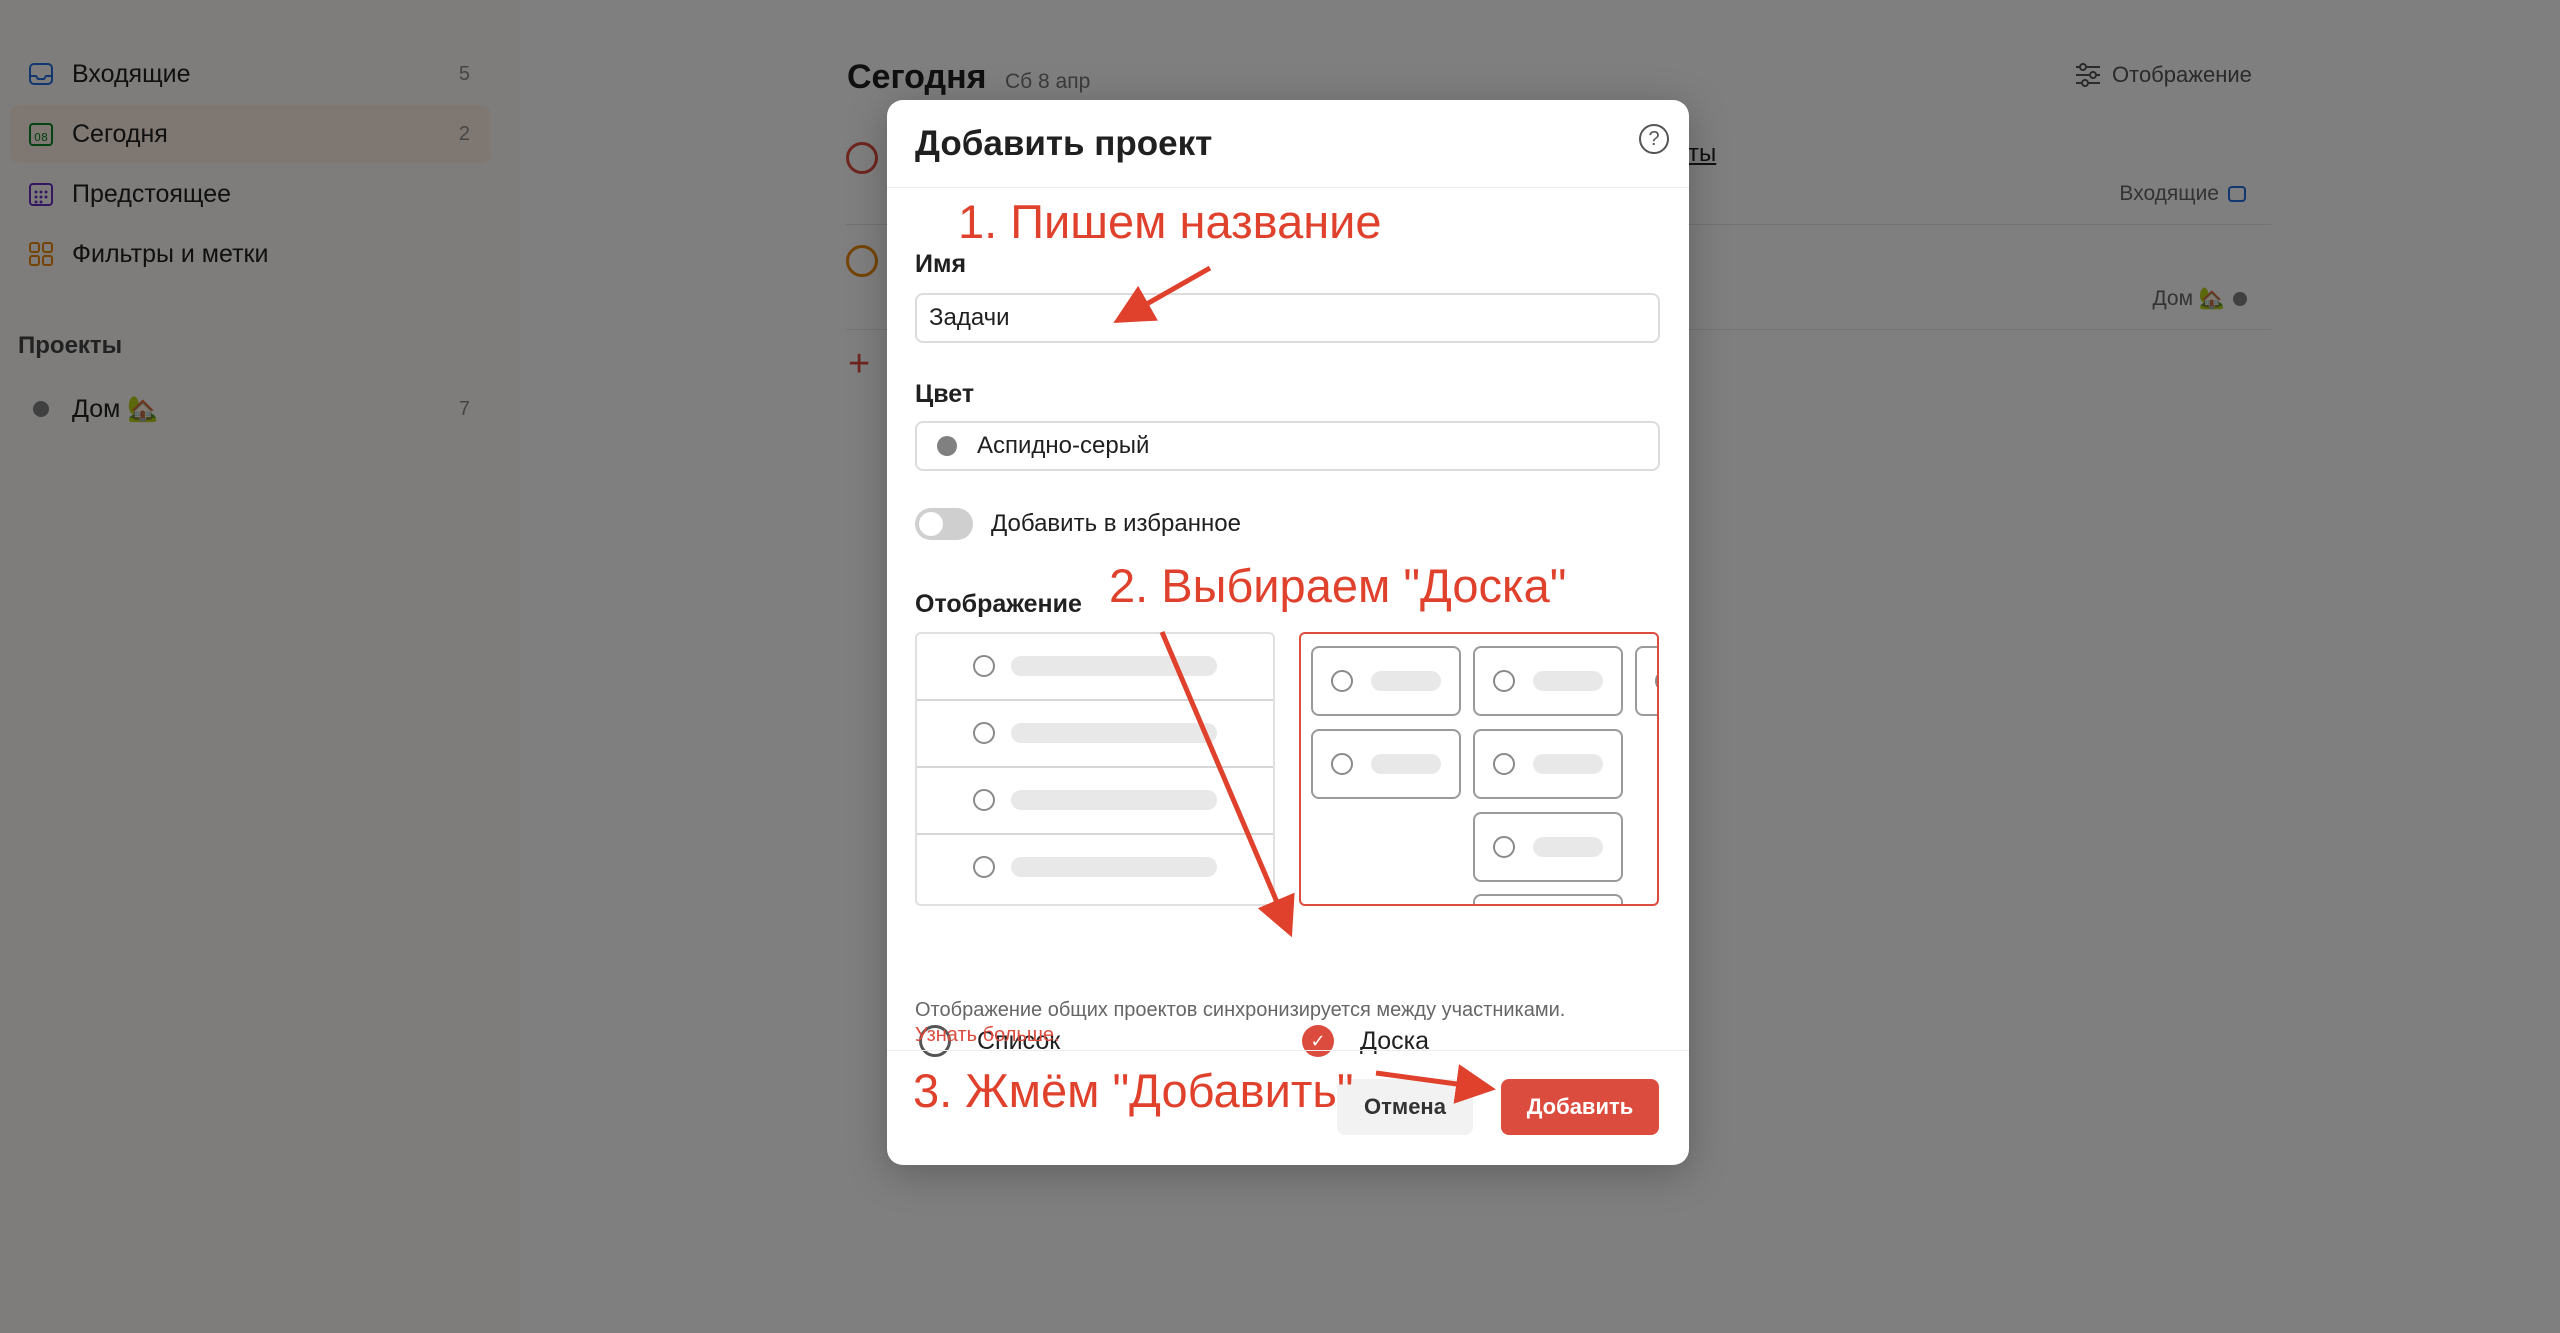 This screenshot has width=2560, height=1333. Describe the element at coordinates (1580, 1107) in the screenshot. I see `add-button: Добавить` at that location.